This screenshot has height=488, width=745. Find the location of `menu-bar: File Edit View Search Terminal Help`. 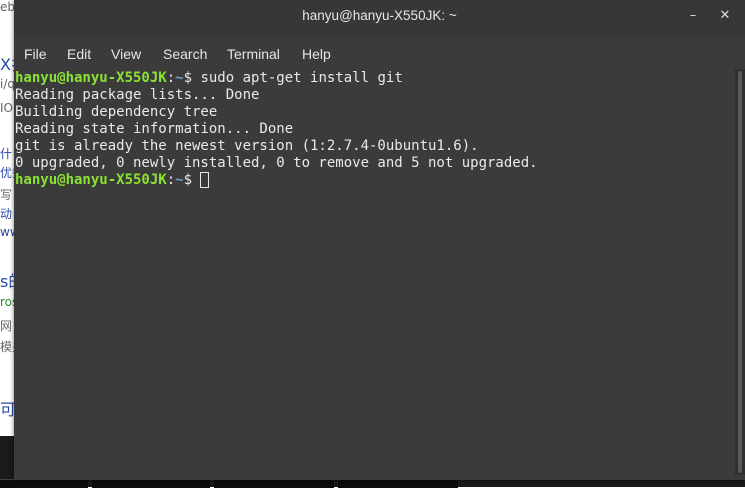

menu-bar: File Edit View Search Terminal Help is located at coordinates (379, 54).